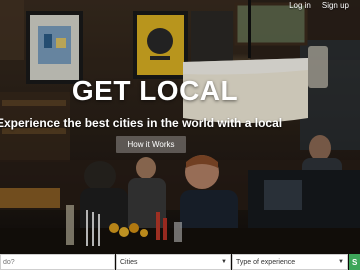  Describe the element at coordinates (155, 90) in the screenshot. I see `hero-title: GET LOCAL` at that location.